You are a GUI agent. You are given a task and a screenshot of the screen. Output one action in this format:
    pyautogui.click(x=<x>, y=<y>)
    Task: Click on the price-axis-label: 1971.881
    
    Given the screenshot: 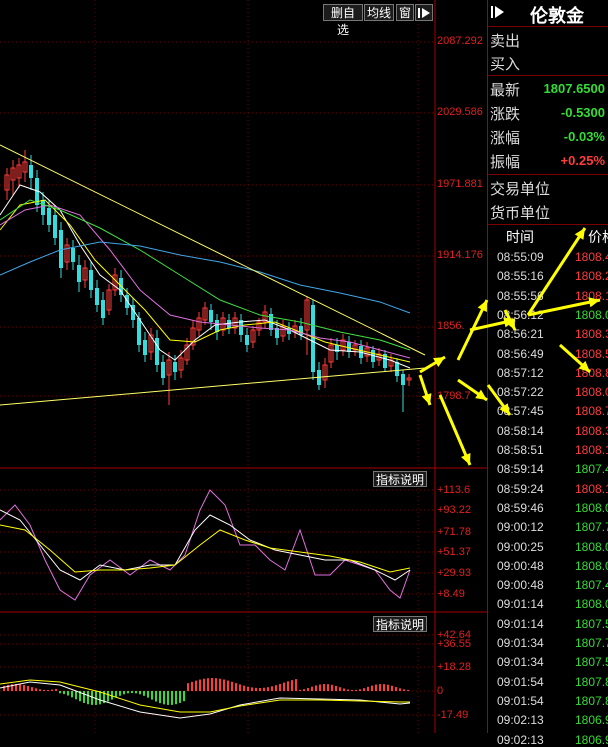 What is the action you would take?
    pyautogui.click(x=460, y=184)
    